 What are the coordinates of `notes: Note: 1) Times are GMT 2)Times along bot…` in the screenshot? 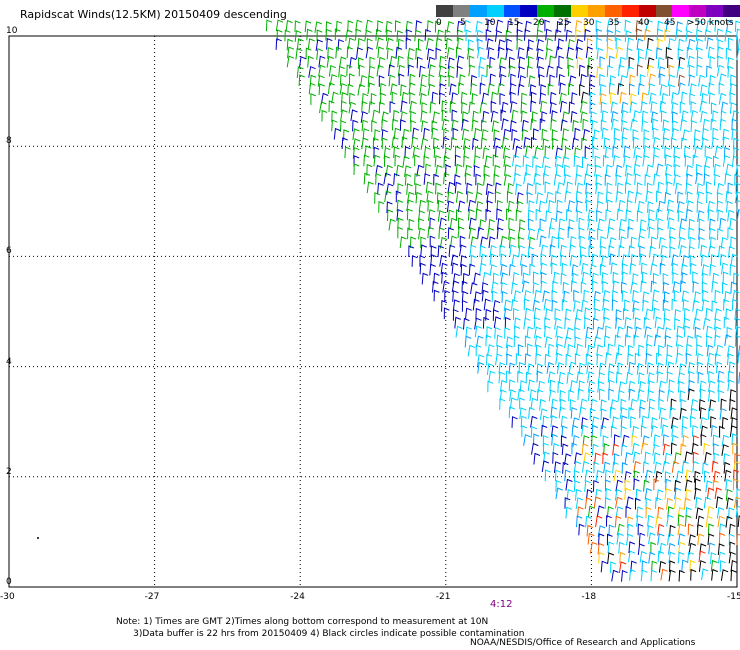 It's located at (320, 628).